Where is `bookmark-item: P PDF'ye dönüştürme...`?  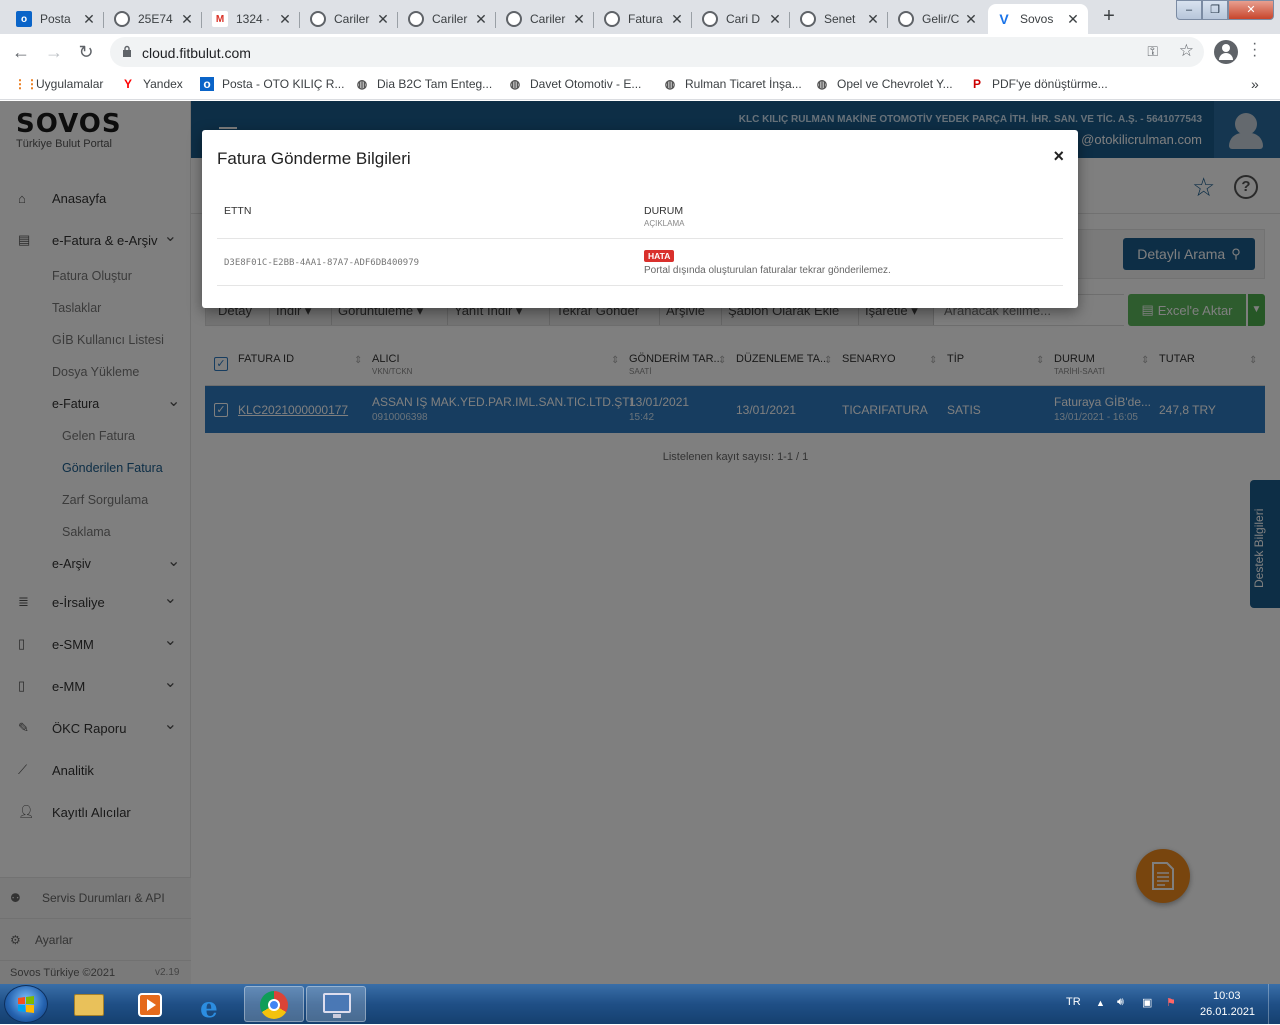
bookmark-item: P PDF'ye dönüştürme... is located at coordinates (1039, 84).